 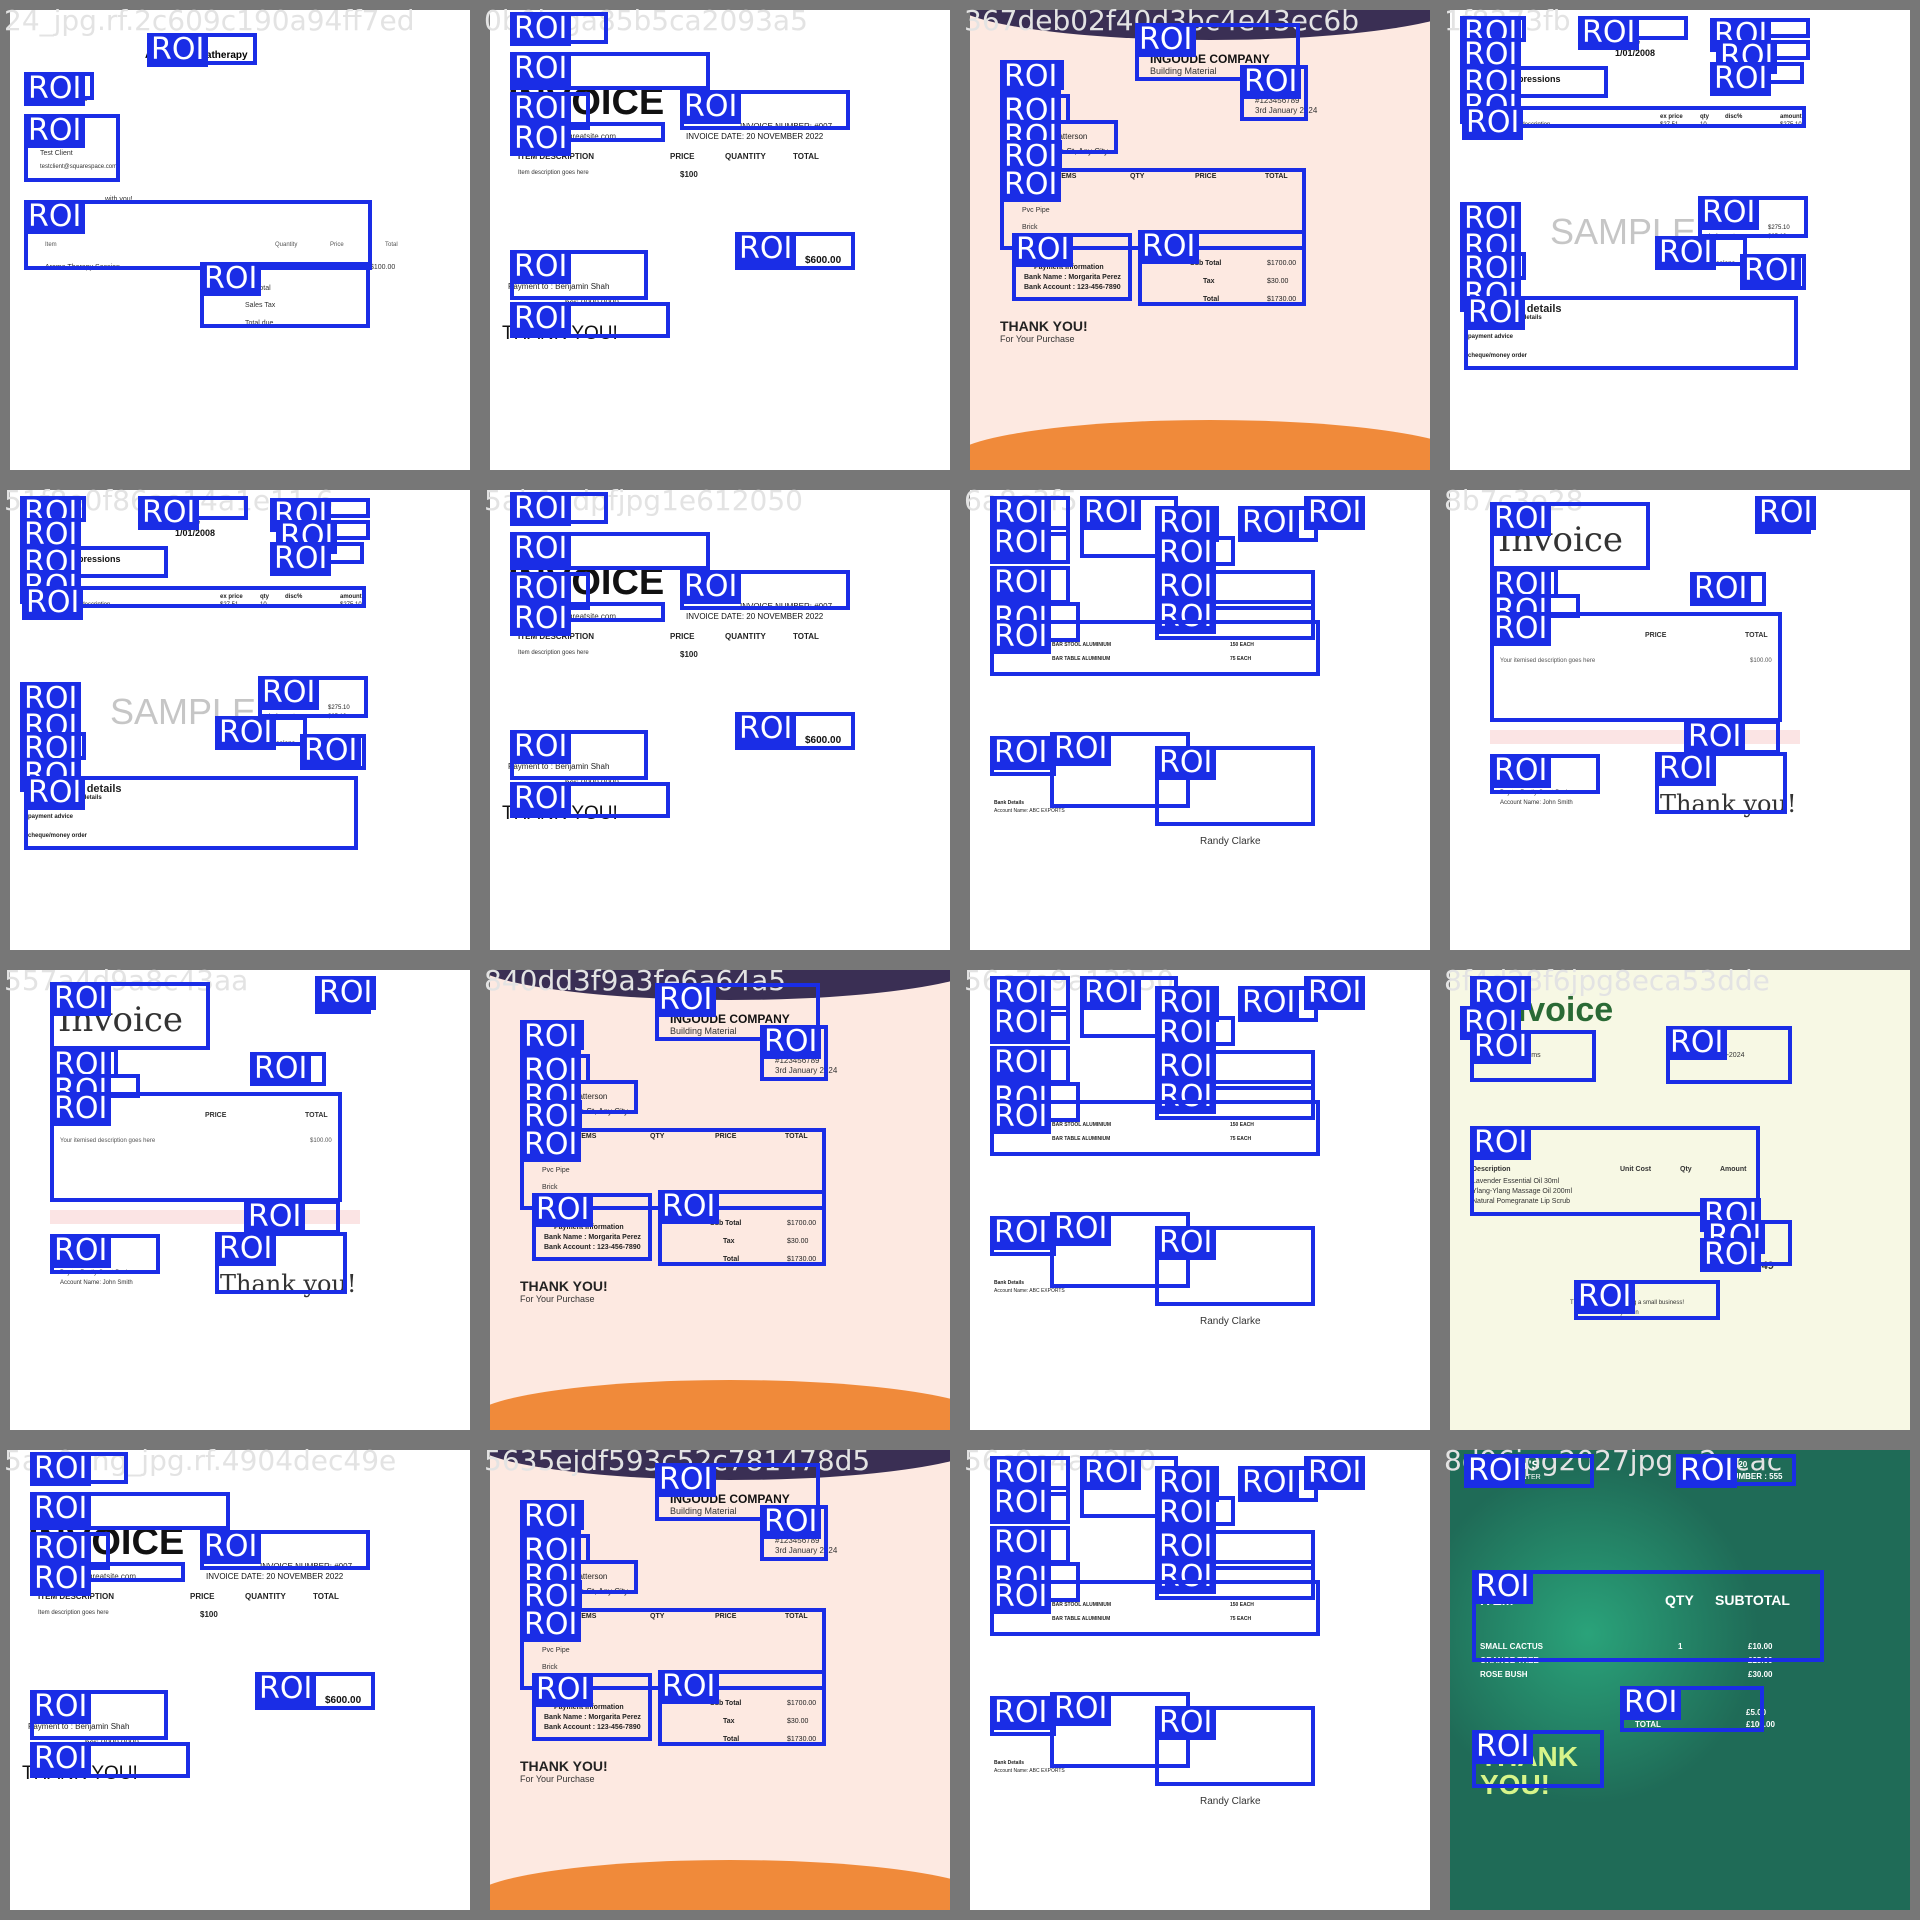 What do you see at coordinates (326, 1596) in the screenshot?
I see `invoice-text: TOTAL` at bounding box center [326, 1596].